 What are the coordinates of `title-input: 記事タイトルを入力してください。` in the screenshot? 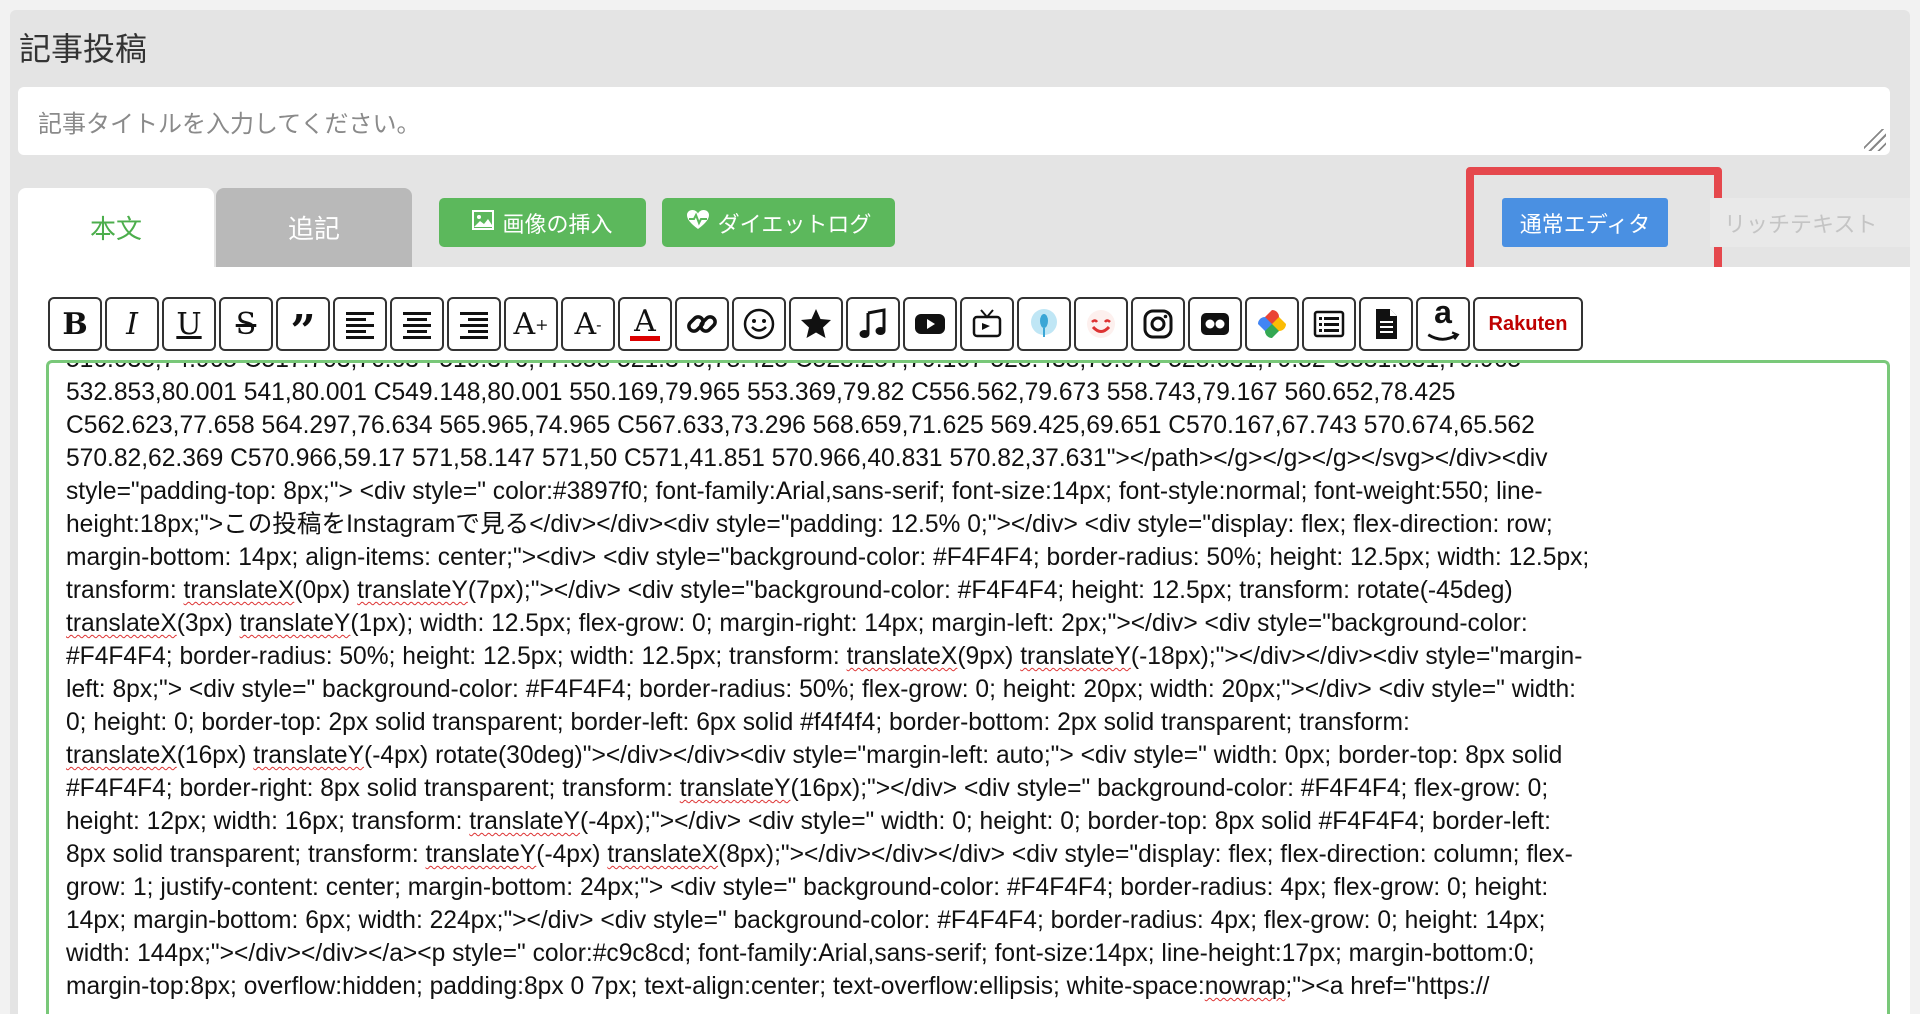 It's located at (954, 121).